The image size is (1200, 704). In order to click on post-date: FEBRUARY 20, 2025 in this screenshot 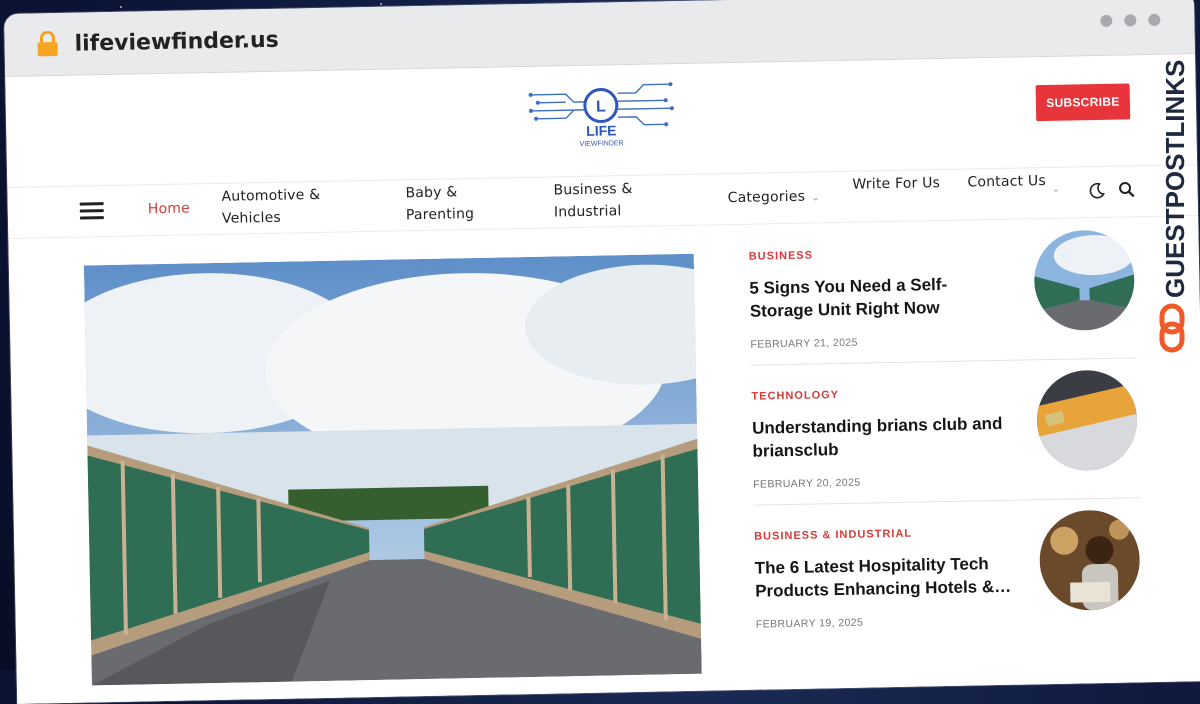, I will do `click(807, 483)`.